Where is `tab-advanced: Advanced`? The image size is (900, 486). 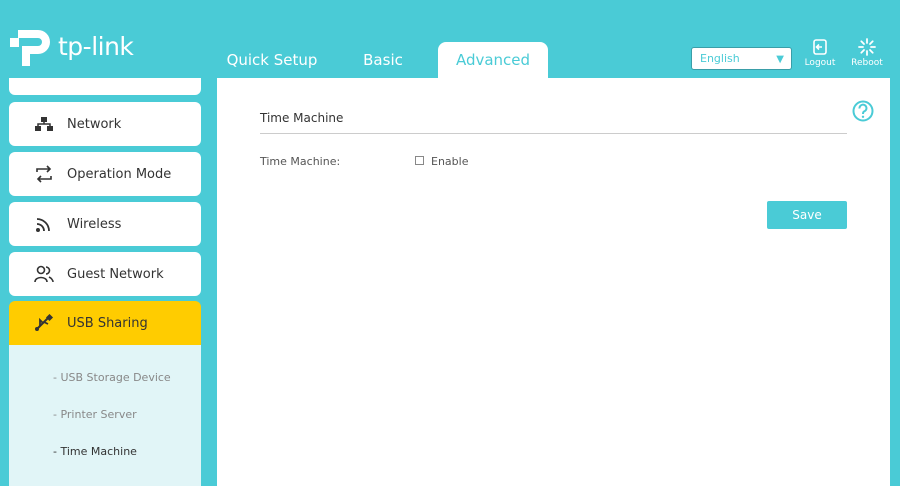
tab-advanced: Advanced is located at coordinates (493, 61).